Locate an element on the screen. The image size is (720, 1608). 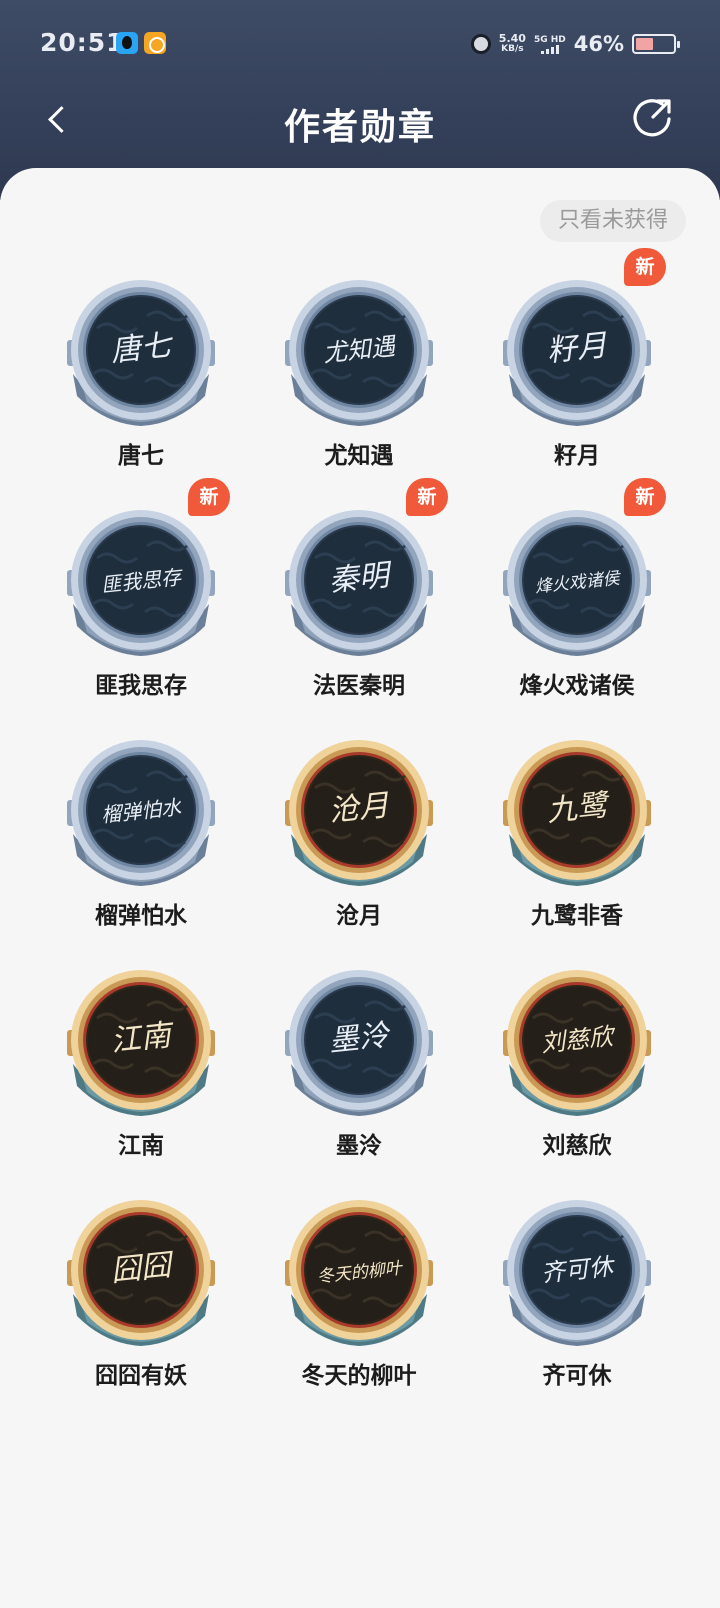
medal-icon: 齐可休 is located at coordinates (577, 1273).